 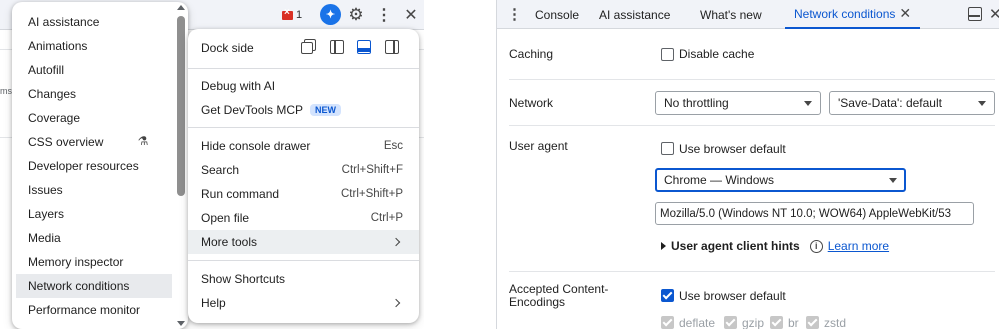 I want to click on learn-more-link: Learn more, so click(x=858, y=246).